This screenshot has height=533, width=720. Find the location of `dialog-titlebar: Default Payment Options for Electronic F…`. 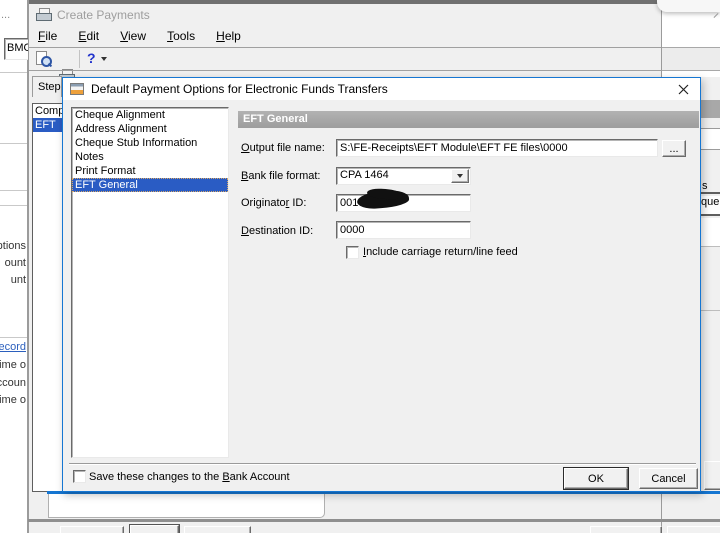

dialog-titlebar: Default Payment Options for Electronic F… is located at coordinates (381, 89).